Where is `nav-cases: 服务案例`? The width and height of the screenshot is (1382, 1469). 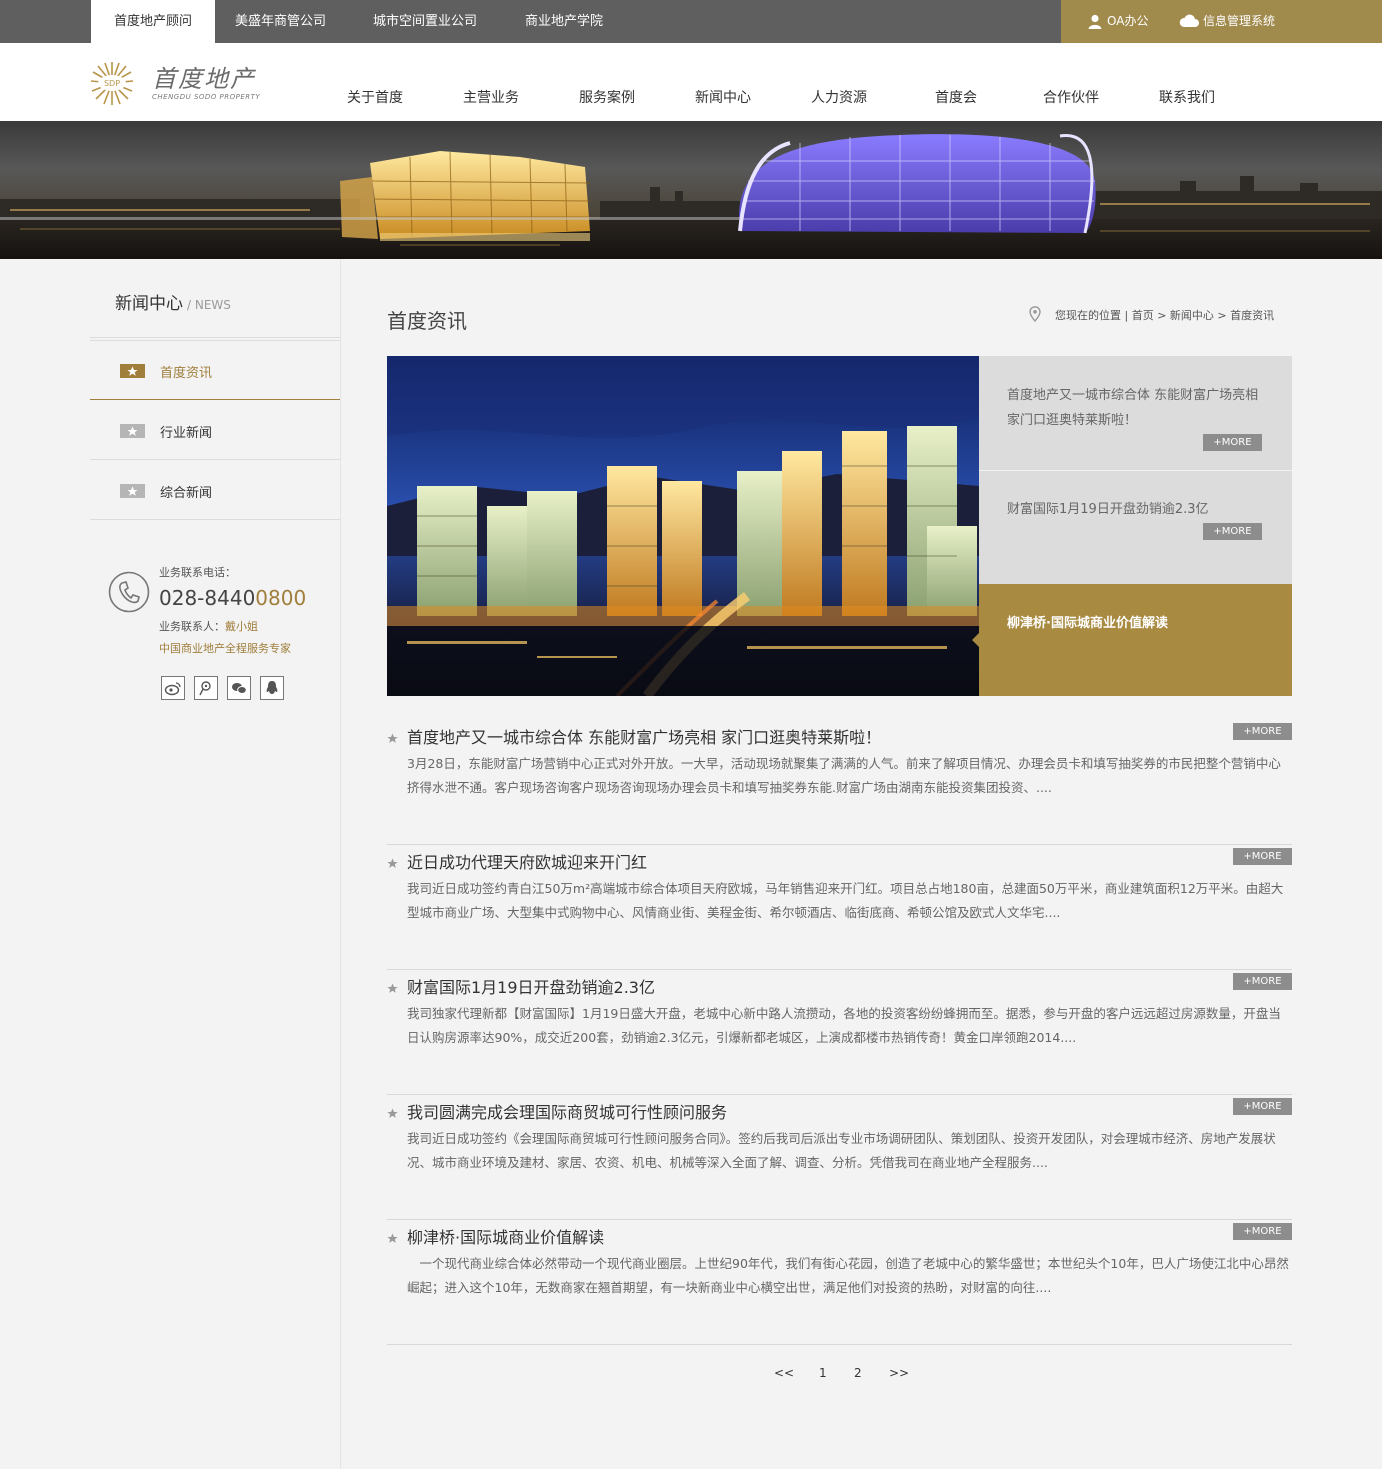 nav-cases: 服务案例 is located at coordinates (607, 97).